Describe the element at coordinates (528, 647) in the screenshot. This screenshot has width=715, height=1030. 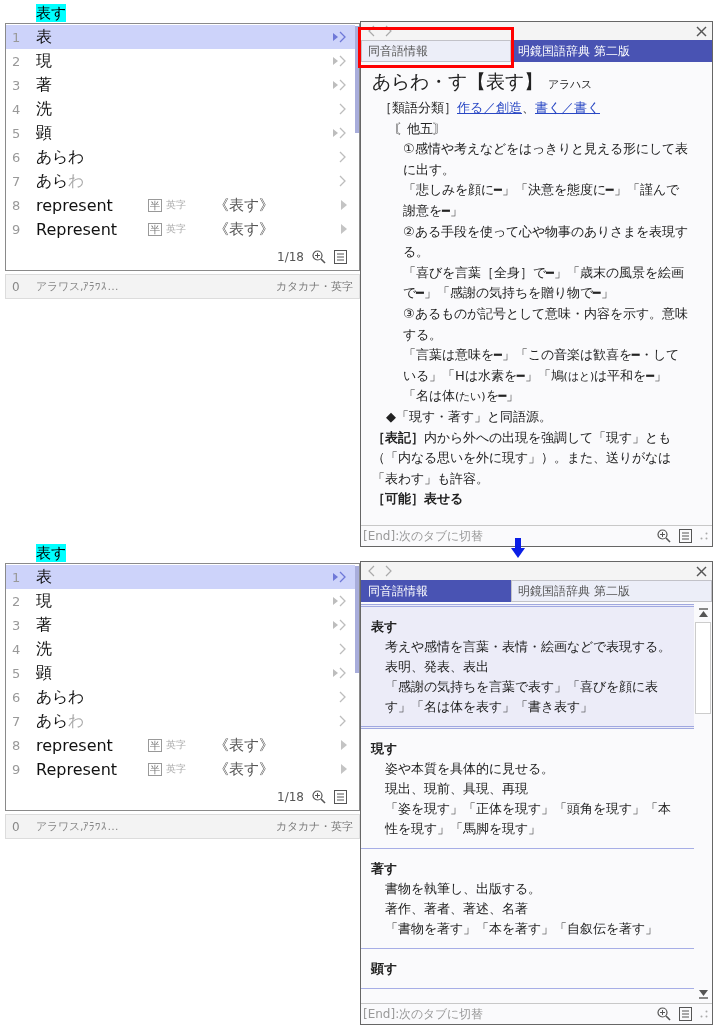
I see `homonym-text: 考えや感情を言葉・表情・絵画などで表現する。` at that location.